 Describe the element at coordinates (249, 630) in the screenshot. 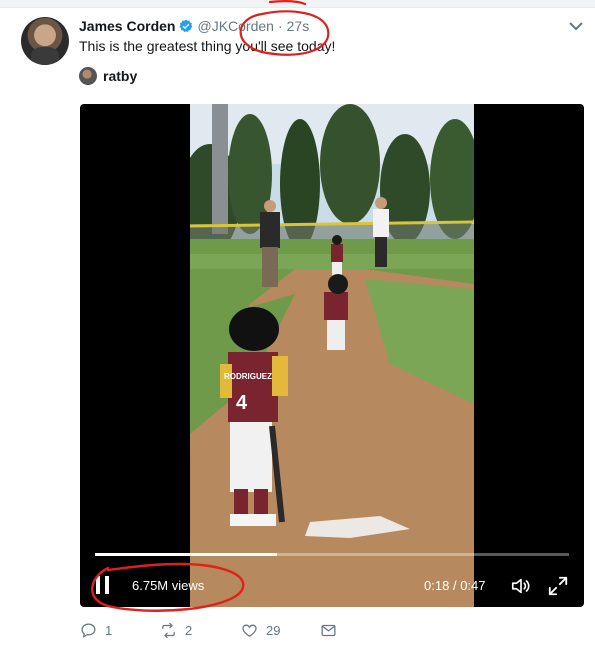

I see `like-icon` at that location.